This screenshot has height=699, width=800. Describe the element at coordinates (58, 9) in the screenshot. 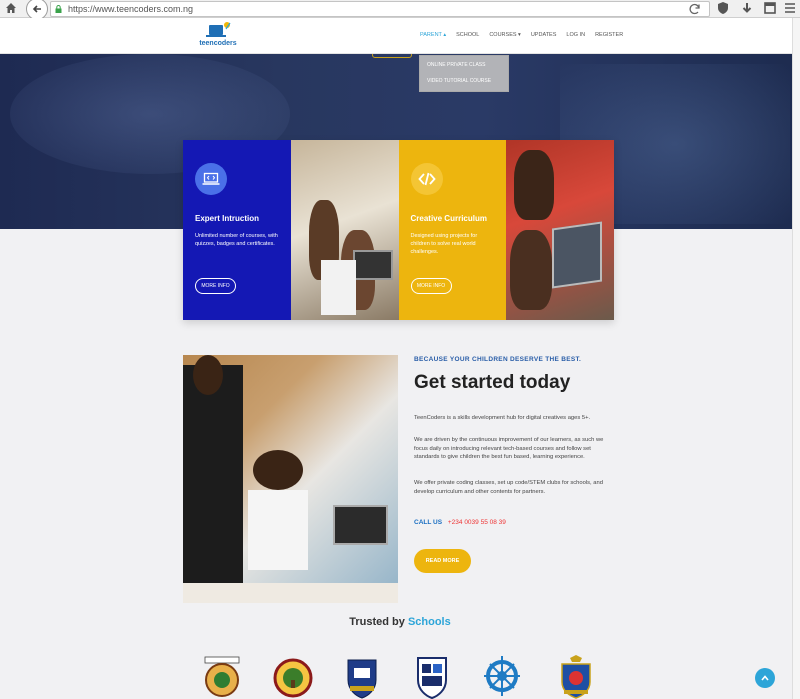

I see `lock-icon` at that location.